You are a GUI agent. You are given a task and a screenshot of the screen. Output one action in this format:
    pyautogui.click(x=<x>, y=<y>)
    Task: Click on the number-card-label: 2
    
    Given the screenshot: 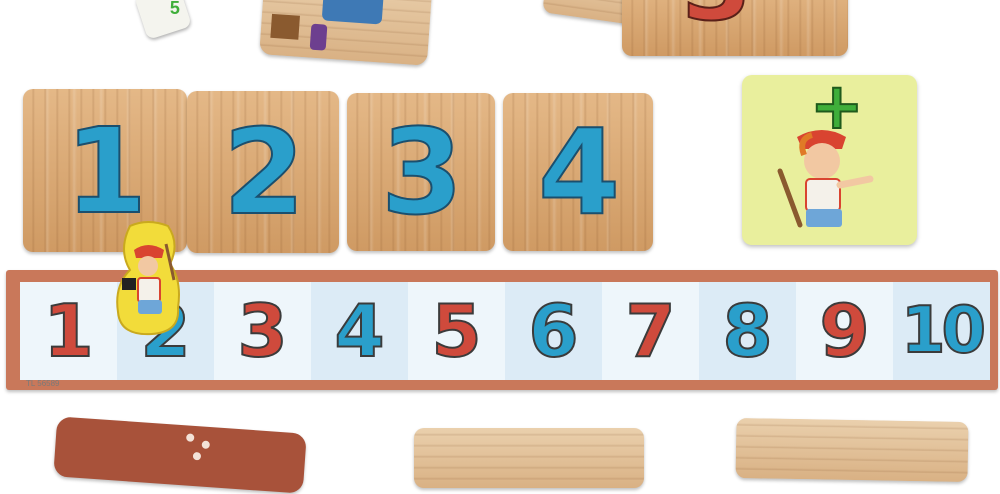 What is the action you would take?
    pyautogui.click(x=263, y=172)
    